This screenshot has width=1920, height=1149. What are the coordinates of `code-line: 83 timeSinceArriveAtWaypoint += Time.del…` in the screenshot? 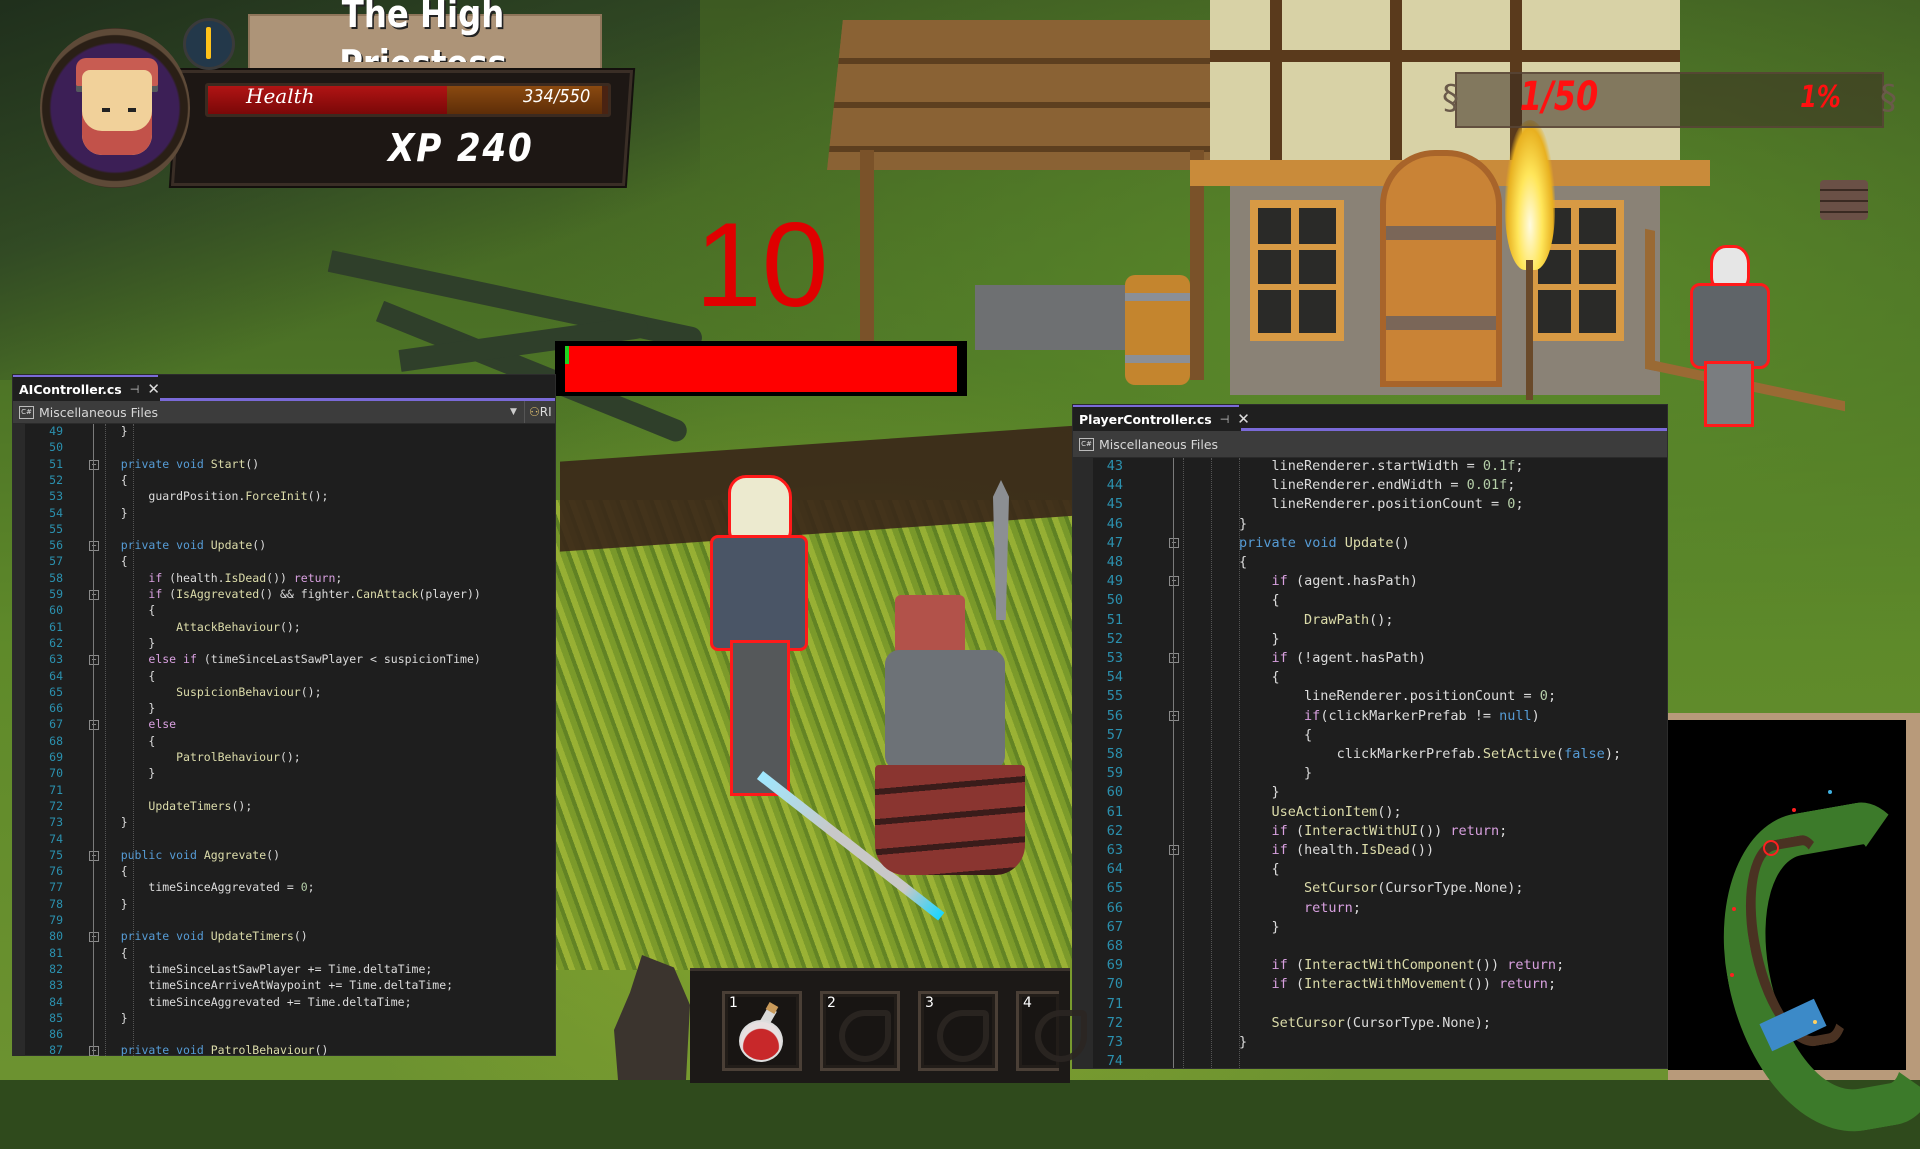 It's located at (284, 986).